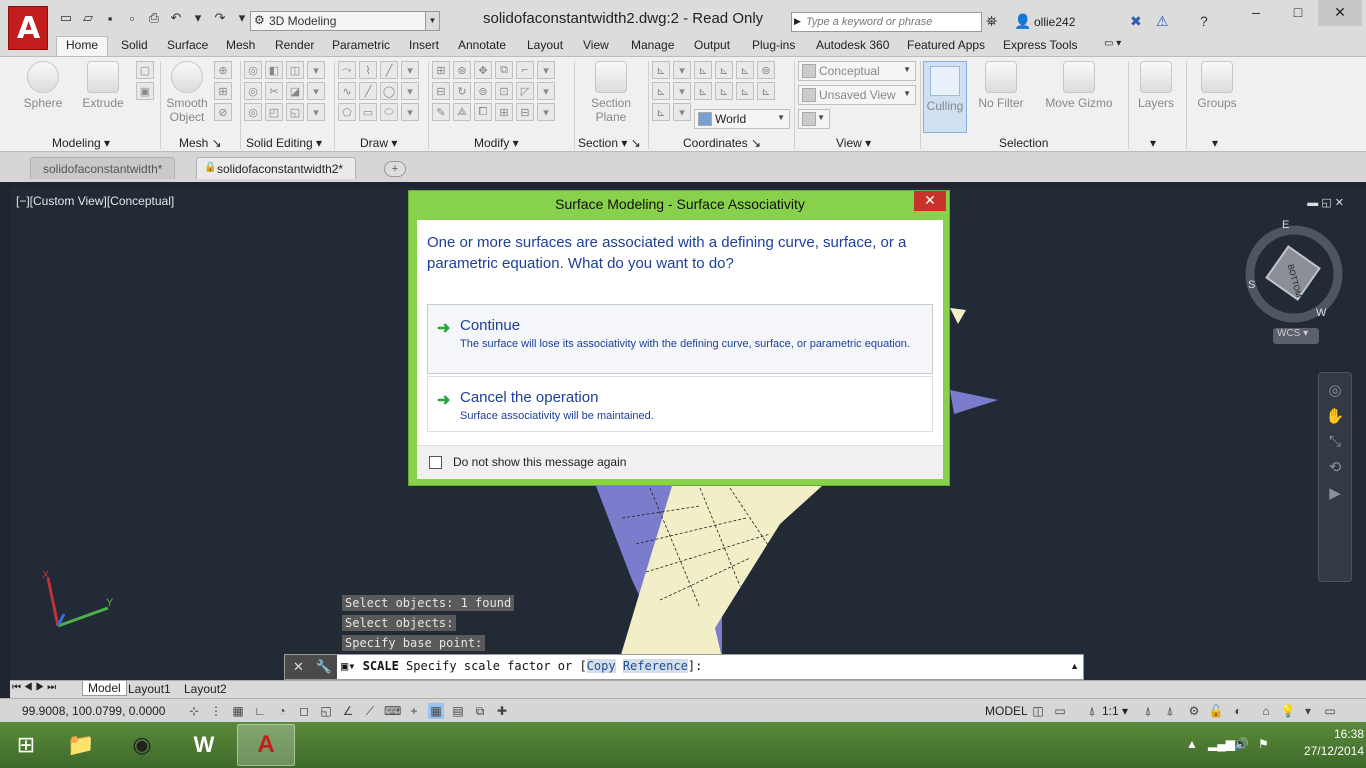 The height and width of the screenshot is (768, 1366). What do you see at coordinates (220, 18) in the screenshot?
I see `redo-icon: ↷` at bounding box center [220, 18].